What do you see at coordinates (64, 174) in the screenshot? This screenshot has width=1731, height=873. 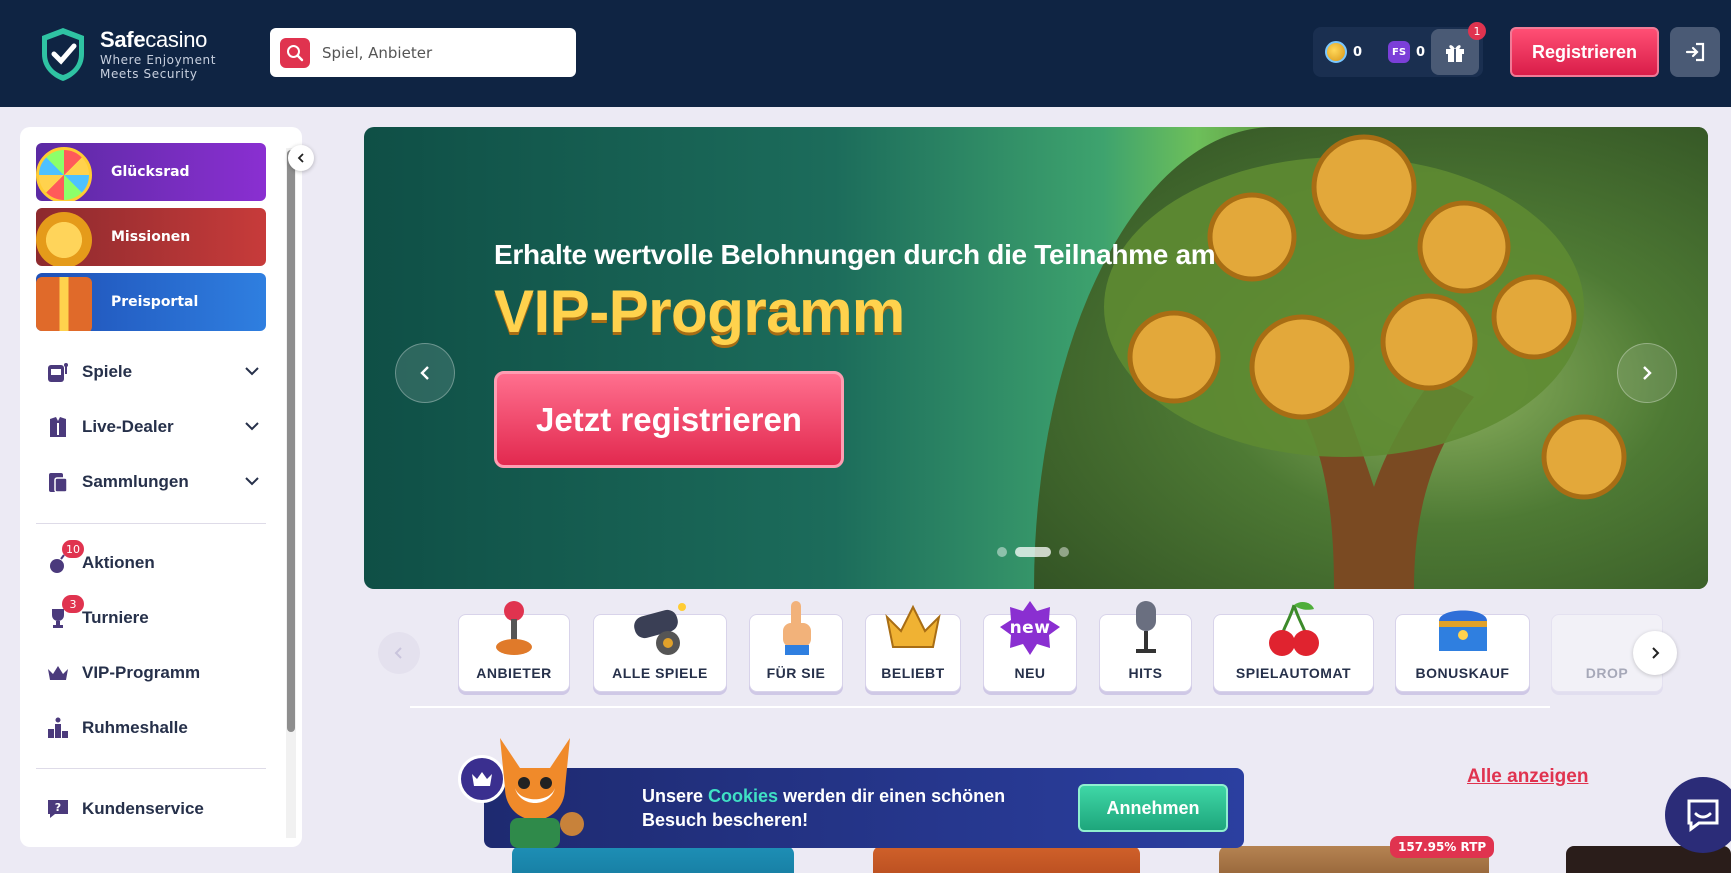 I see `wheel-icon` at bounding box center [64, 174].